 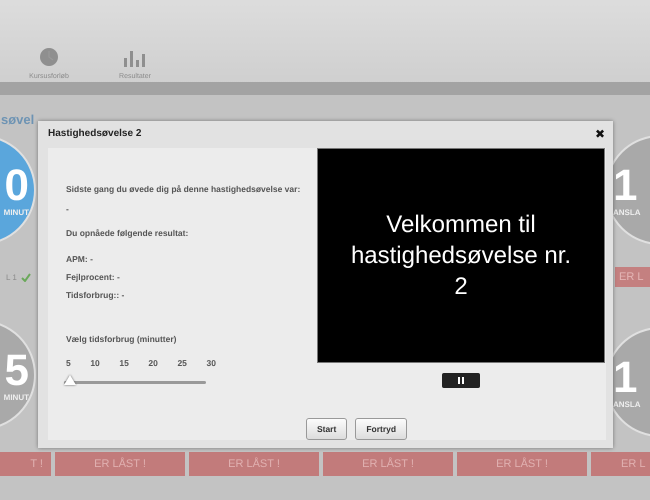 I want to click on tick-label: 5, so click(x=68, y=363).